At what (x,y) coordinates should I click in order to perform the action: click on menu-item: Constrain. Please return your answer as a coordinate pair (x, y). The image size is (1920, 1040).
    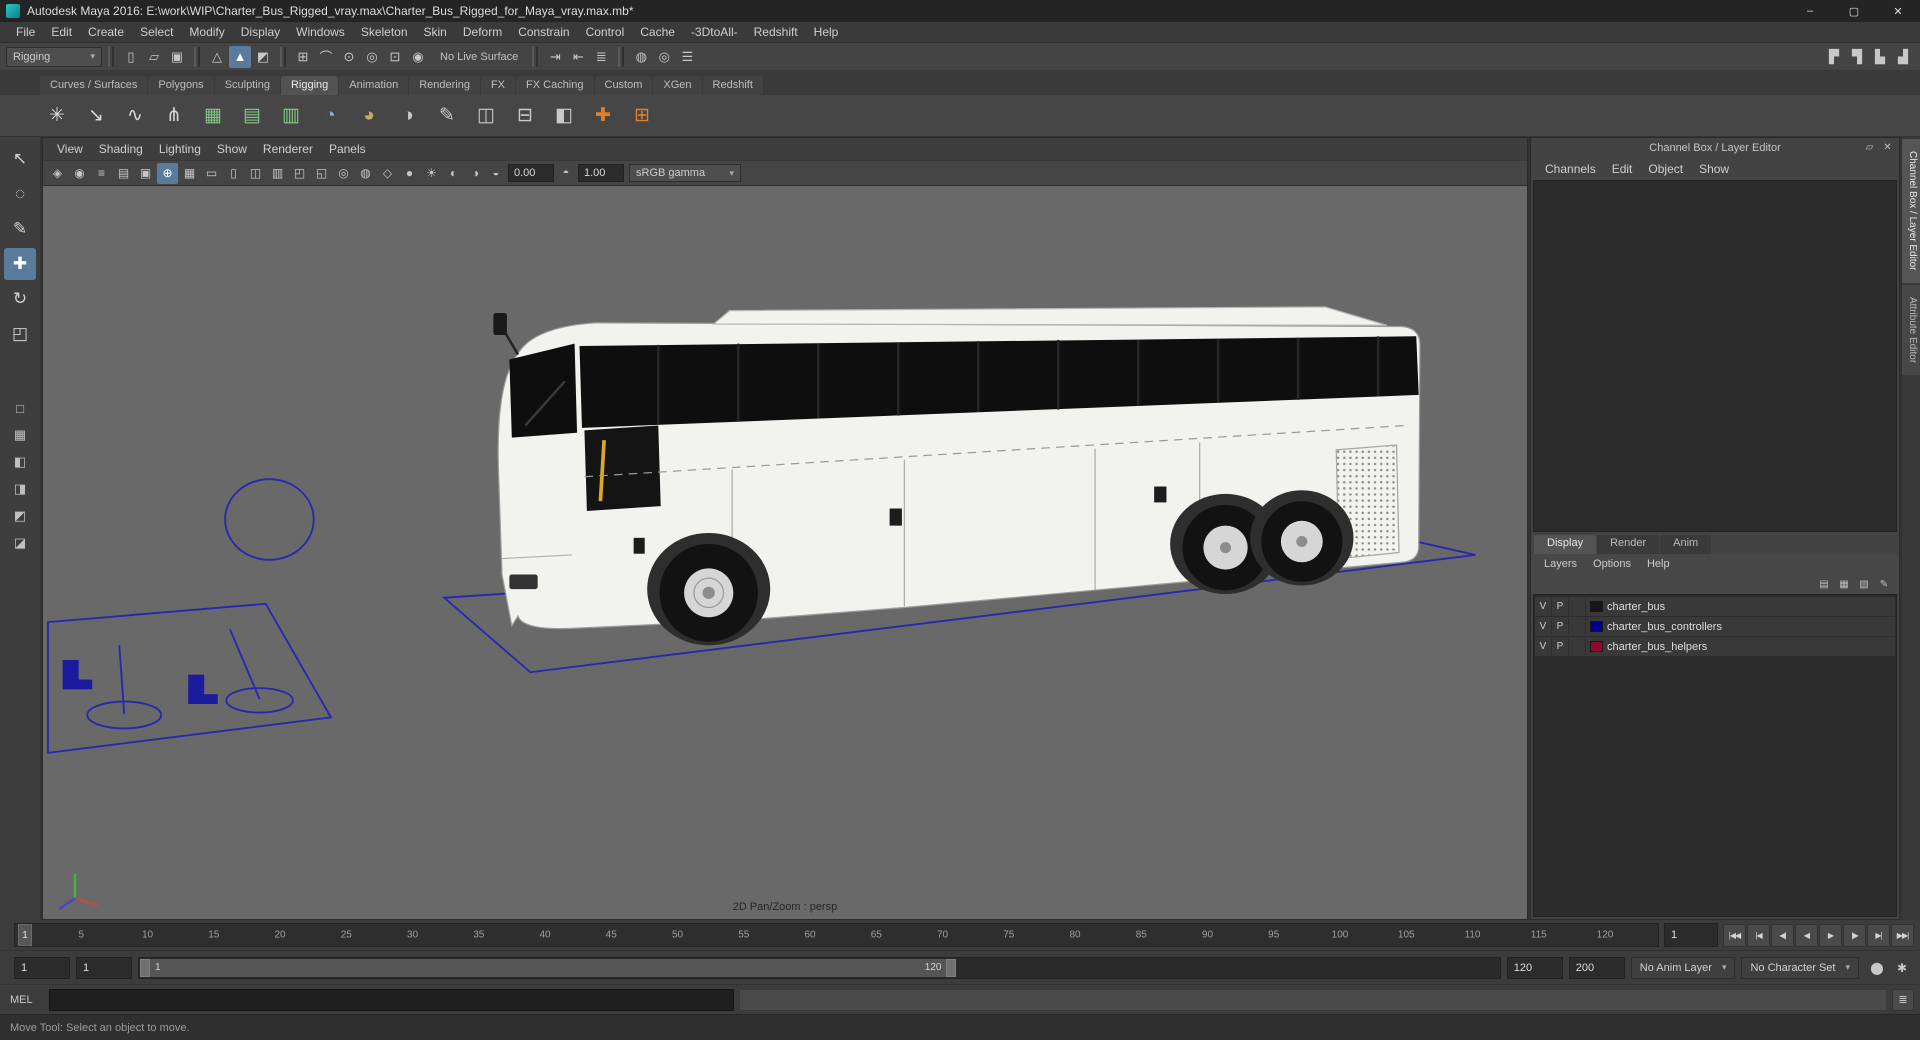
    Looking at the image, I should click on (543, 32).